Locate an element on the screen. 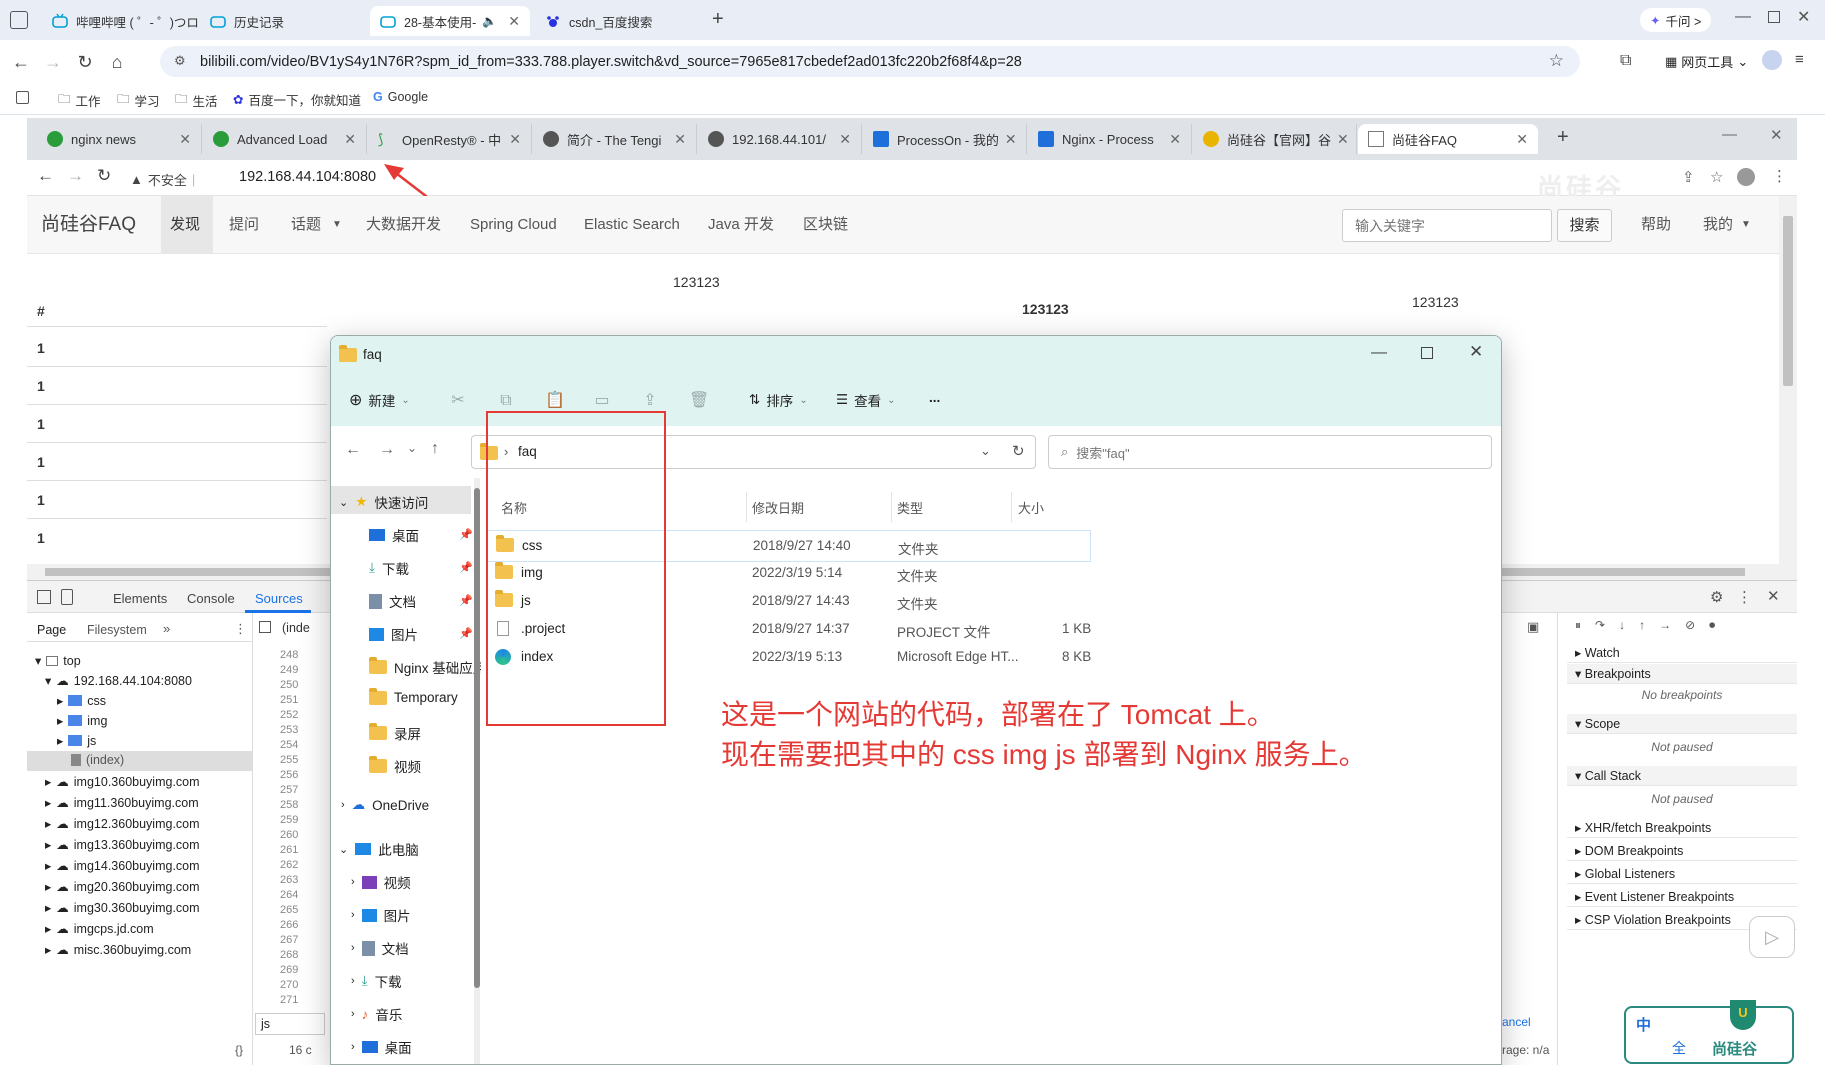 Image resolution: width=1825 pixels, height=1065 pixels. more-tabs-icon: » is located at coordinates (166, 628).